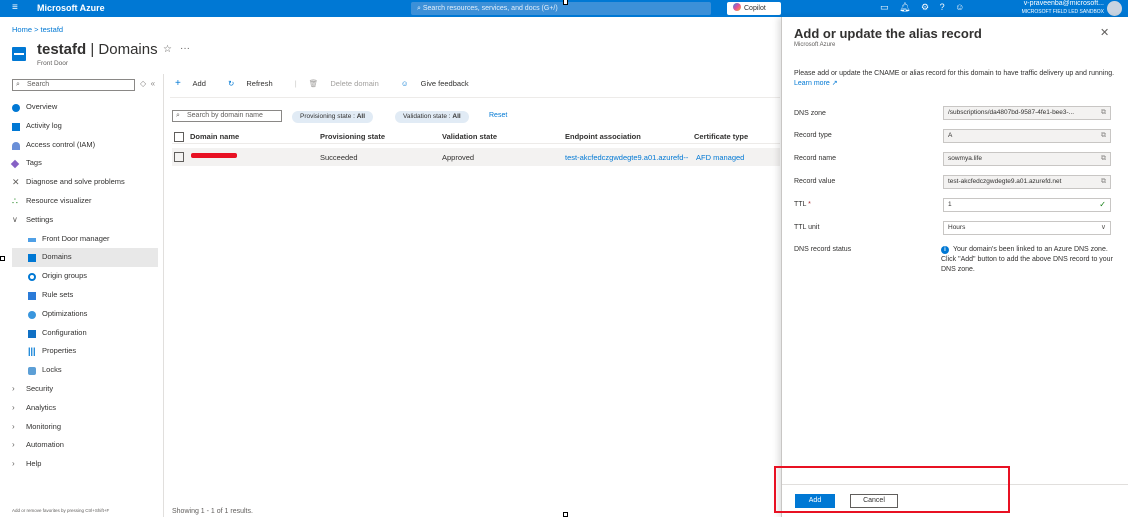 The height and width of the screenshot is (517, 1128). I want to click on panel-subtitle: Microsoft Azure, so click(815, 45).